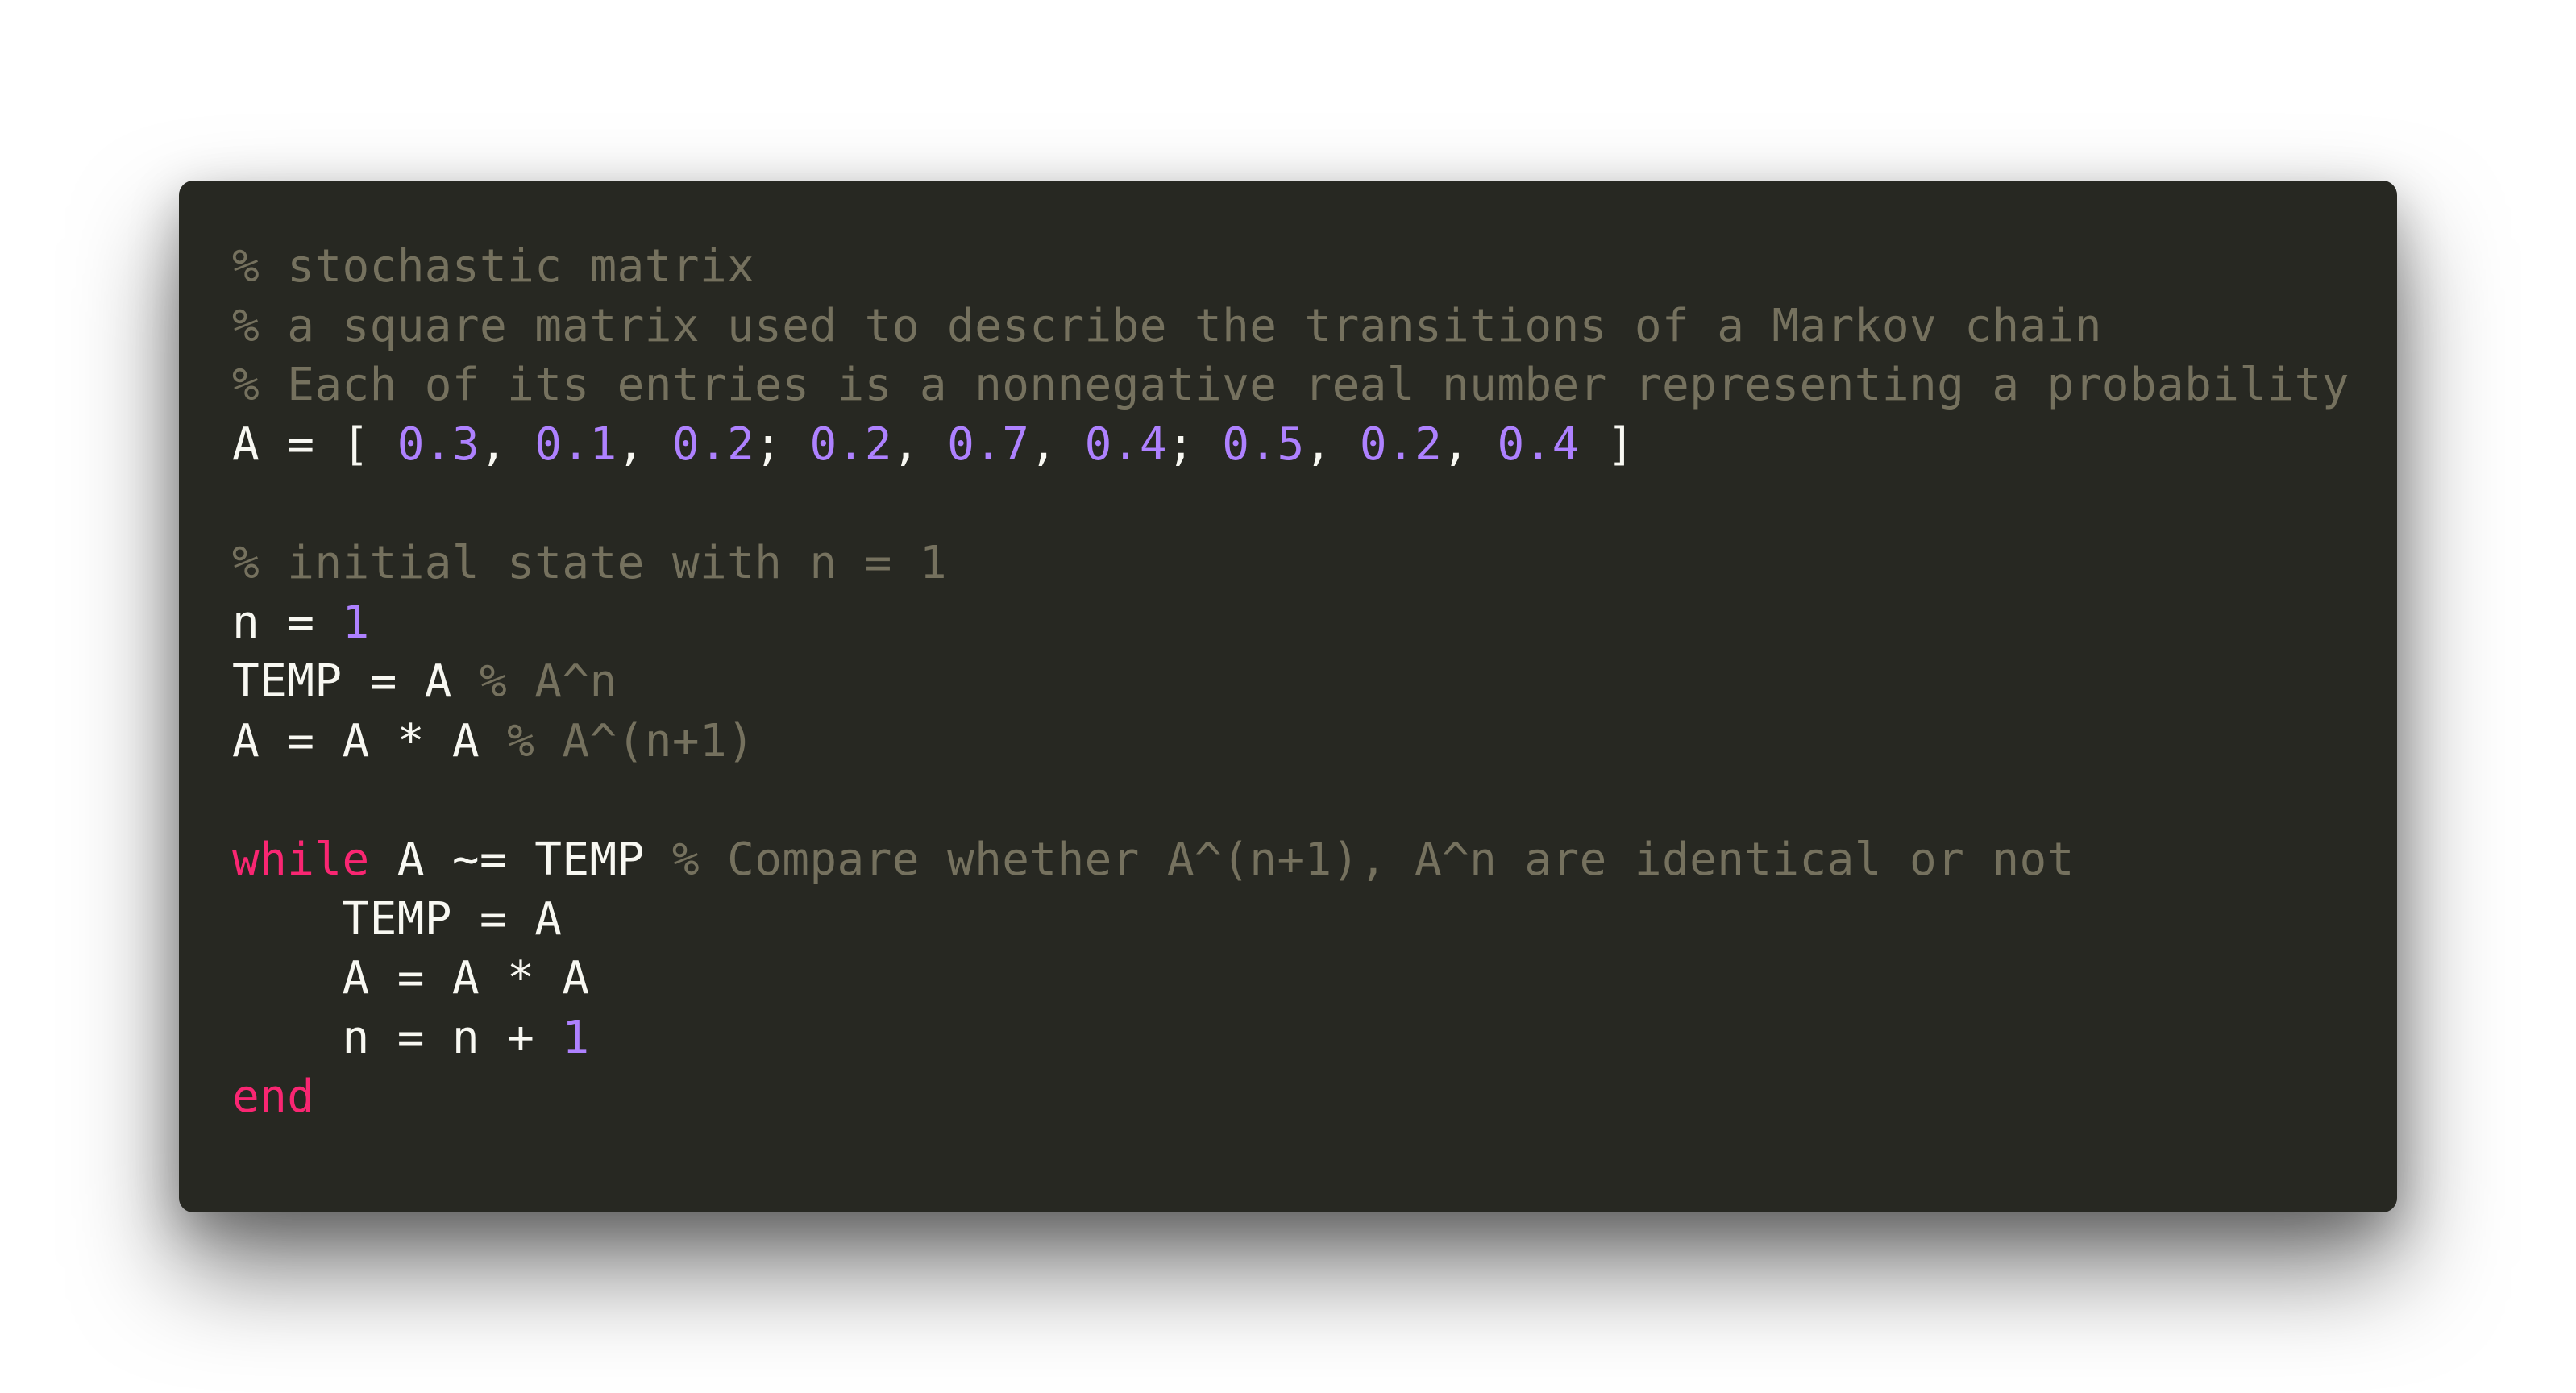 The height and width of the screenshot is (1393, 2576). What do you see at coordinates (1314, 741) in the screenshot?
I see `code-line: A = A * A % A^(n+1)` at bounding box center [1314, 741].